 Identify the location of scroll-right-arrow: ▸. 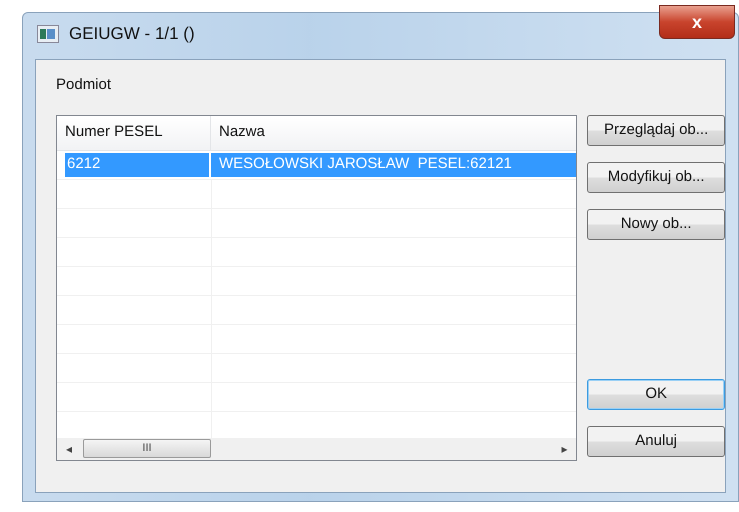
(564, 449).